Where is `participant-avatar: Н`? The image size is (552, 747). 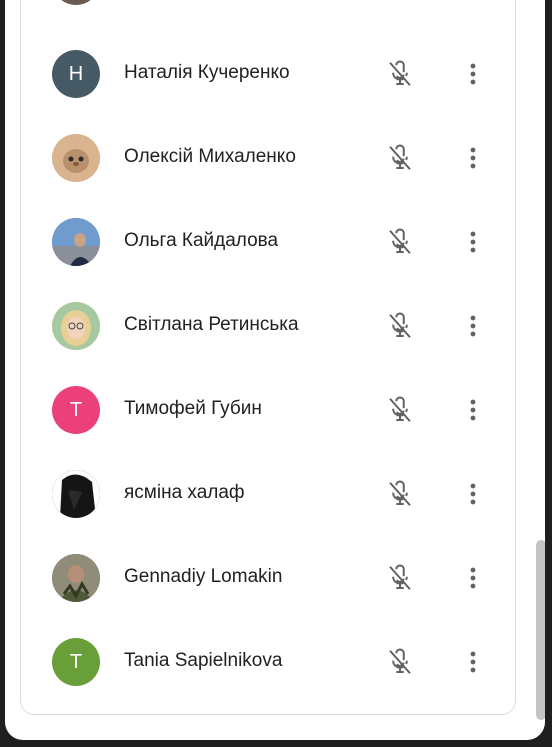
participant-avatar: Н is located at coordinates (76, 74).